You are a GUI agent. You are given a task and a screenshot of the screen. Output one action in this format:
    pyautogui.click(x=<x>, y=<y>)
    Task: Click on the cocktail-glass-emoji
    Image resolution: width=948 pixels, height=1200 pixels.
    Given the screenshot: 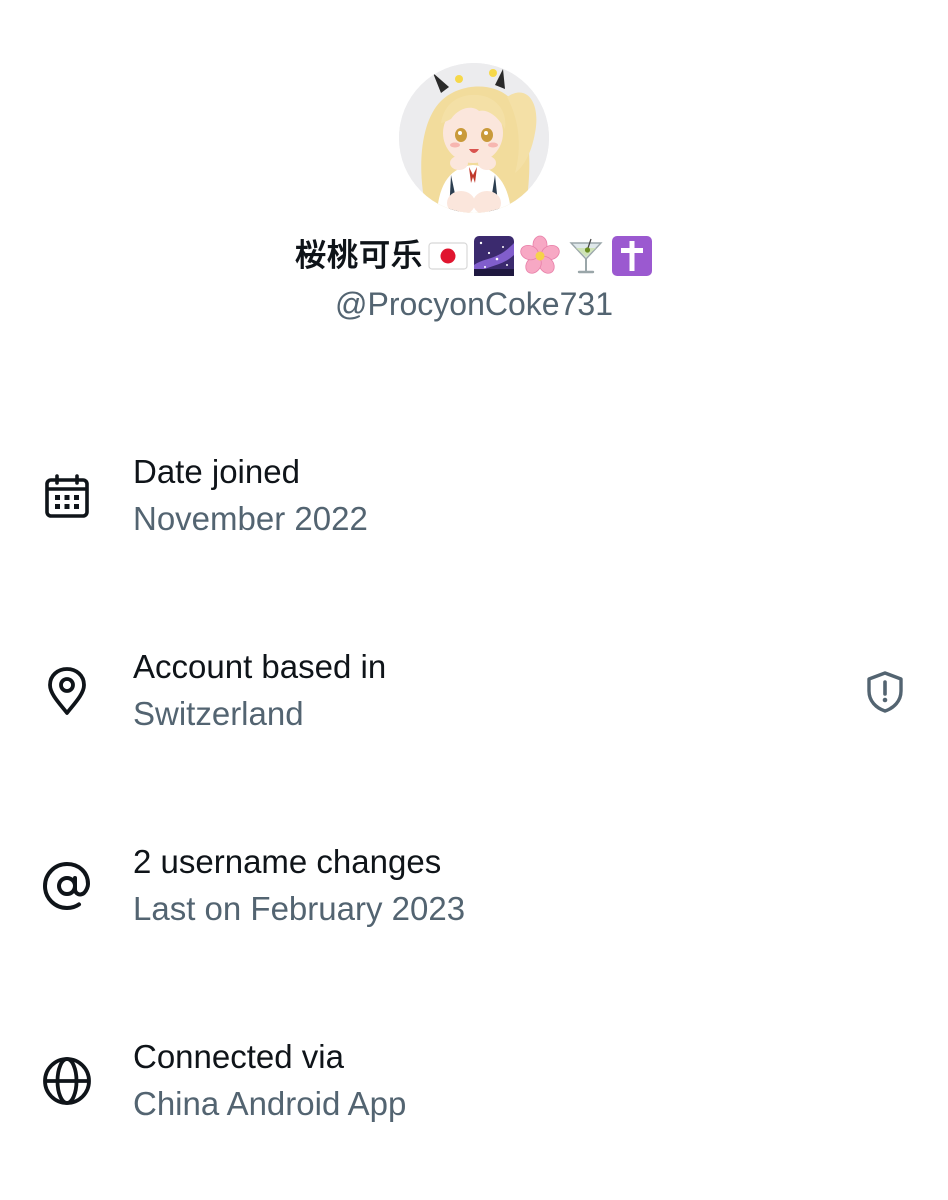 What is the action you would take?
    pyautogui.click(x=586, y=256)
    